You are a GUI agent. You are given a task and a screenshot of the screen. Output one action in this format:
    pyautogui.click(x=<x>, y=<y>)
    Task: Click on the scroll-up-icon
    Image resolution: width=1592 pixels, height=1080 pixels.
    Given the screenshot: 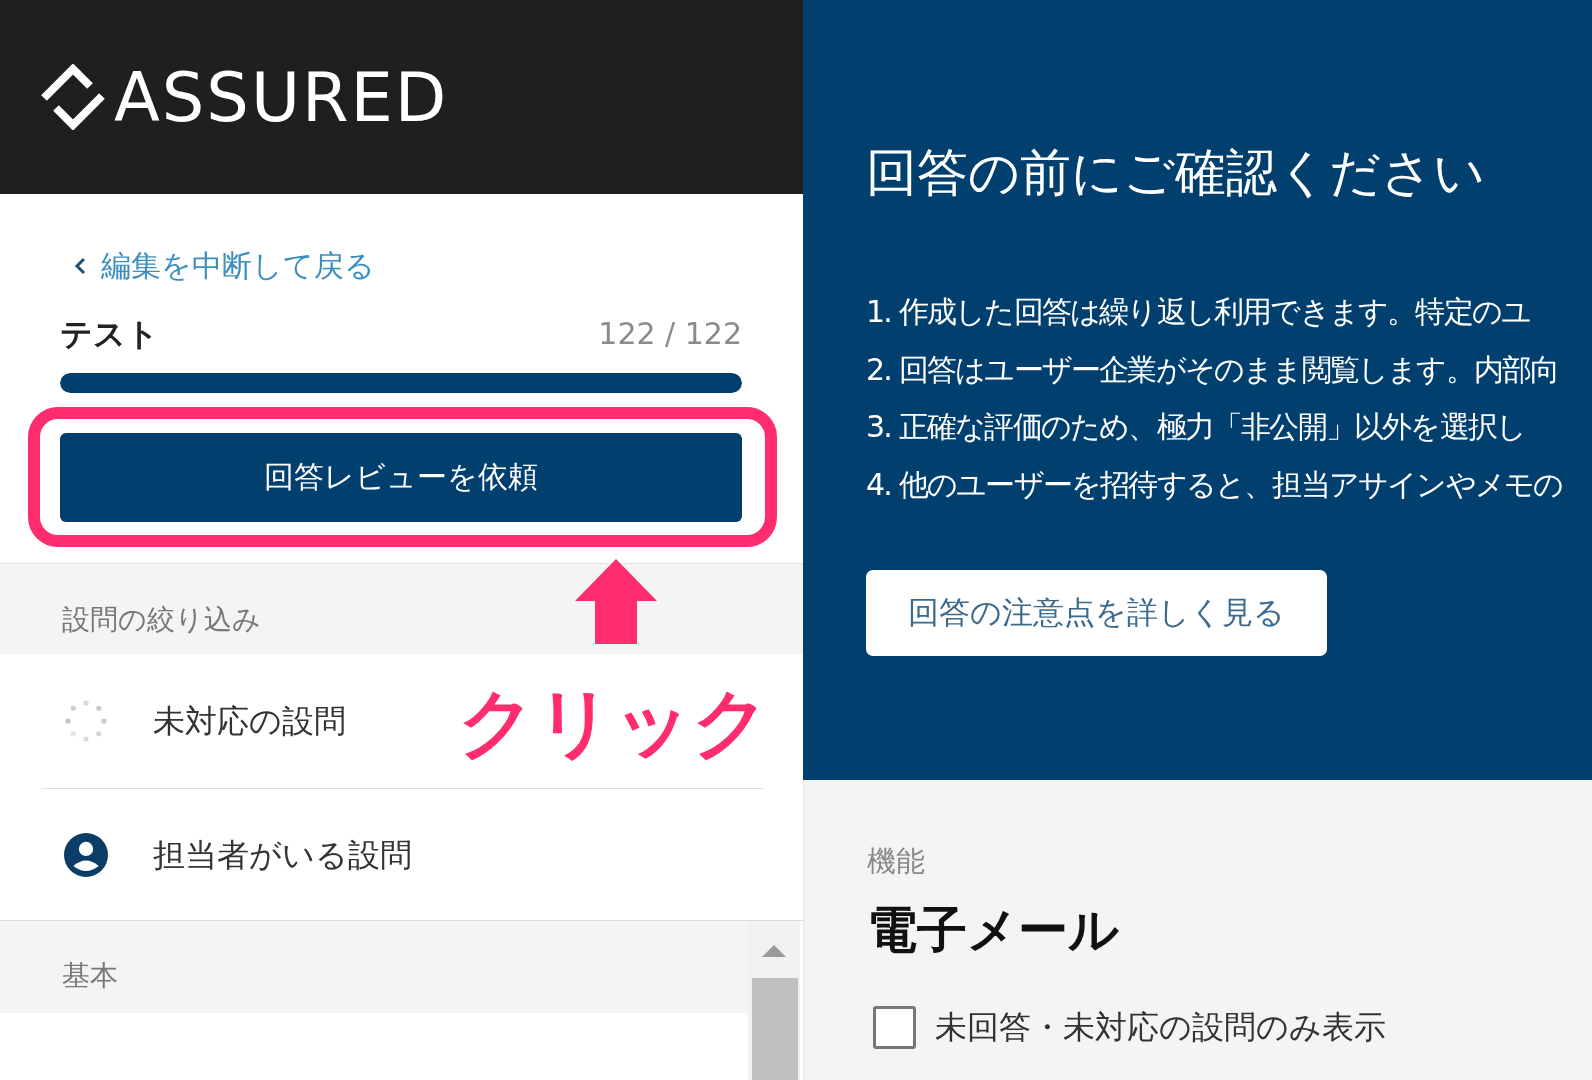 What is the action you would take?
    pyautogui.click(x=774, y=951)
    